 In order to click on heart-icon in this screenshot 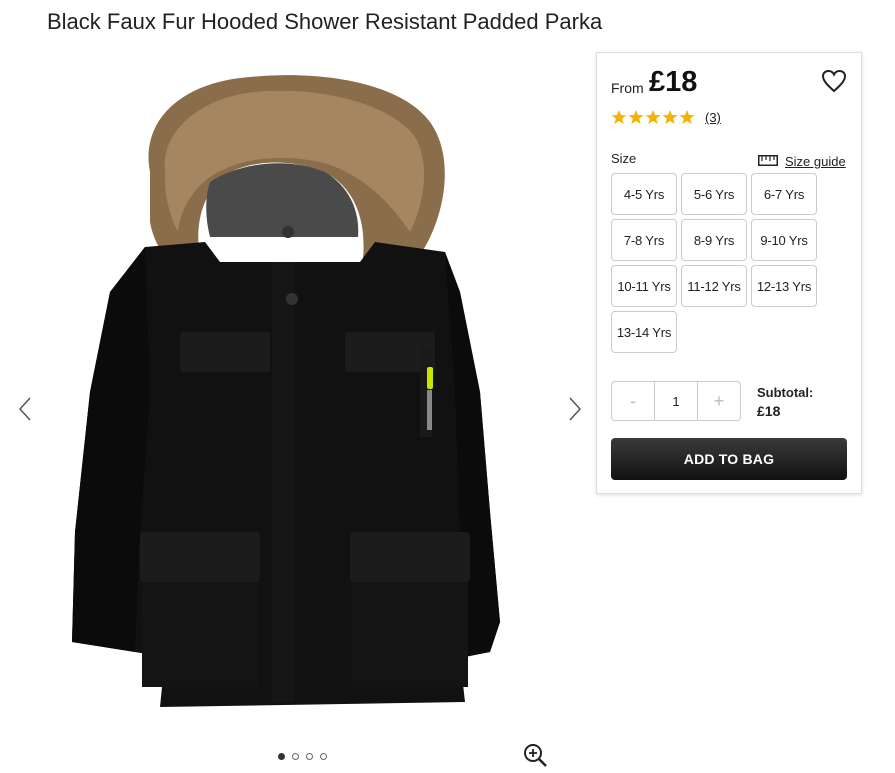, I will do `click(834, 83)`.